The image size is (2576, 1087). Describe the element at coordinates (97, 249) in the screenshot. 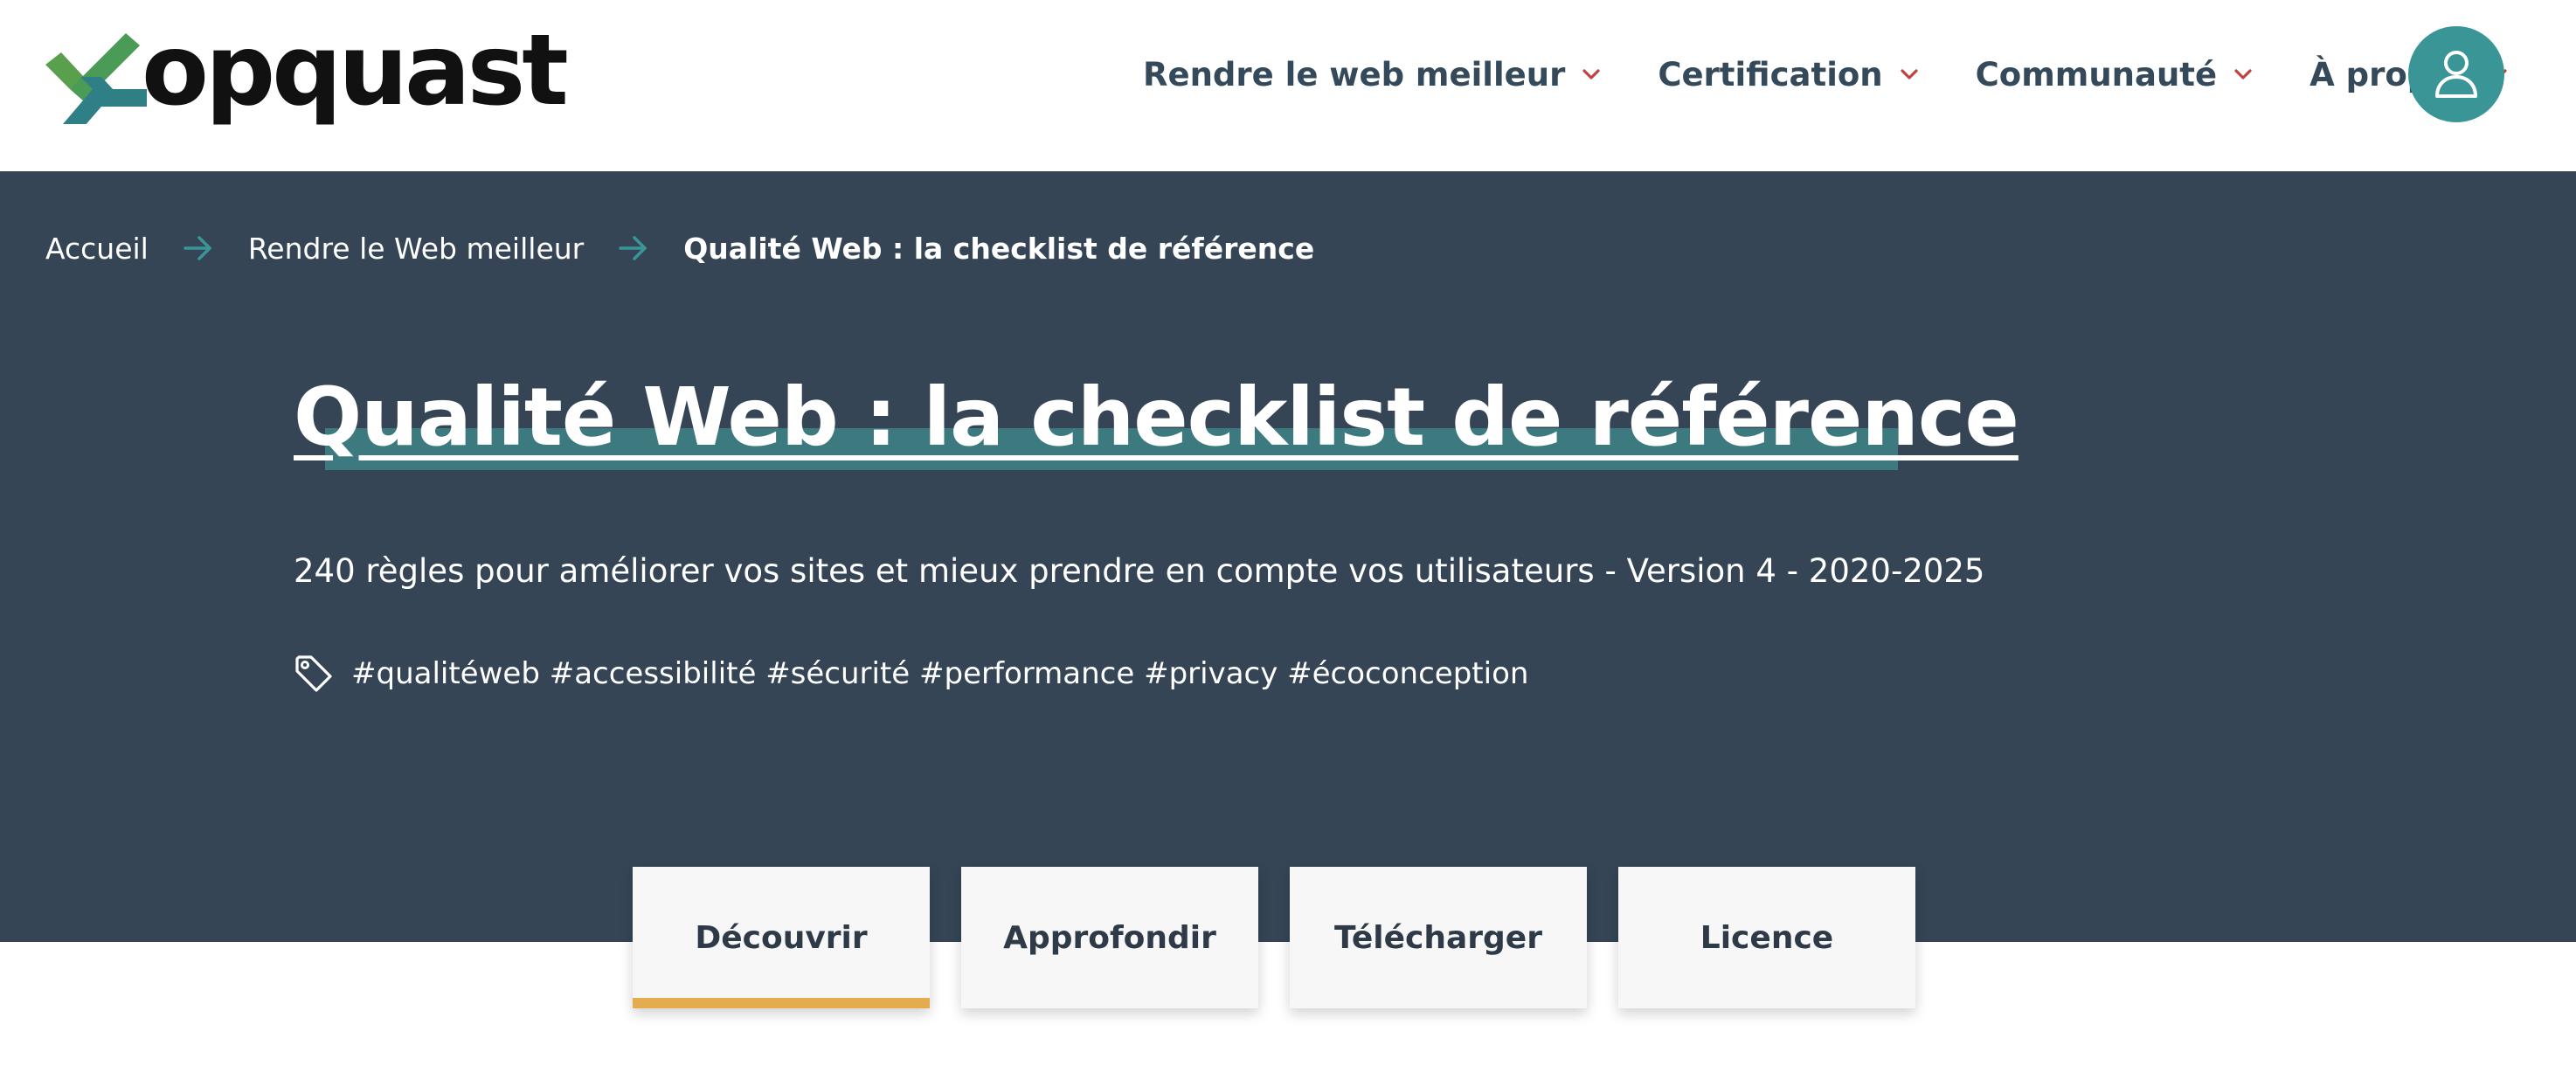

I see `breadcrumb-item-accueil: Accueil` at that location.